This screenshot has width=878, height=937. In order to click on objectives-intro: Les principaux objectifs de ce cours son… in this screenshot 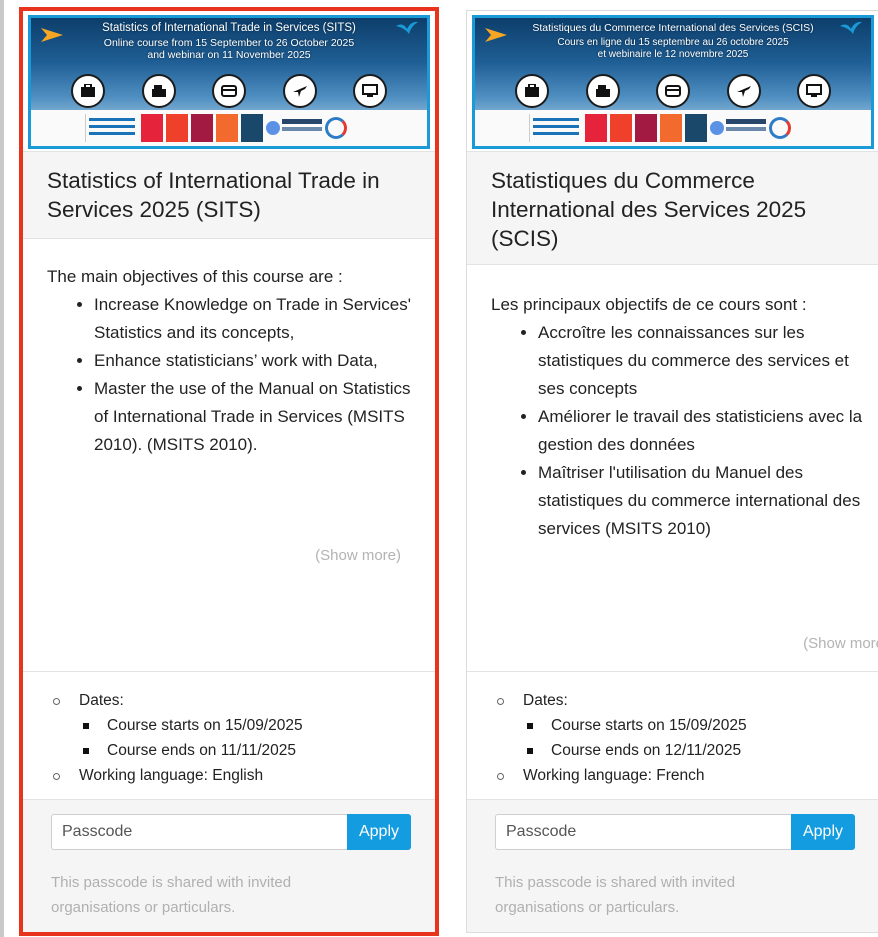, I will do `click(649, 304)`.